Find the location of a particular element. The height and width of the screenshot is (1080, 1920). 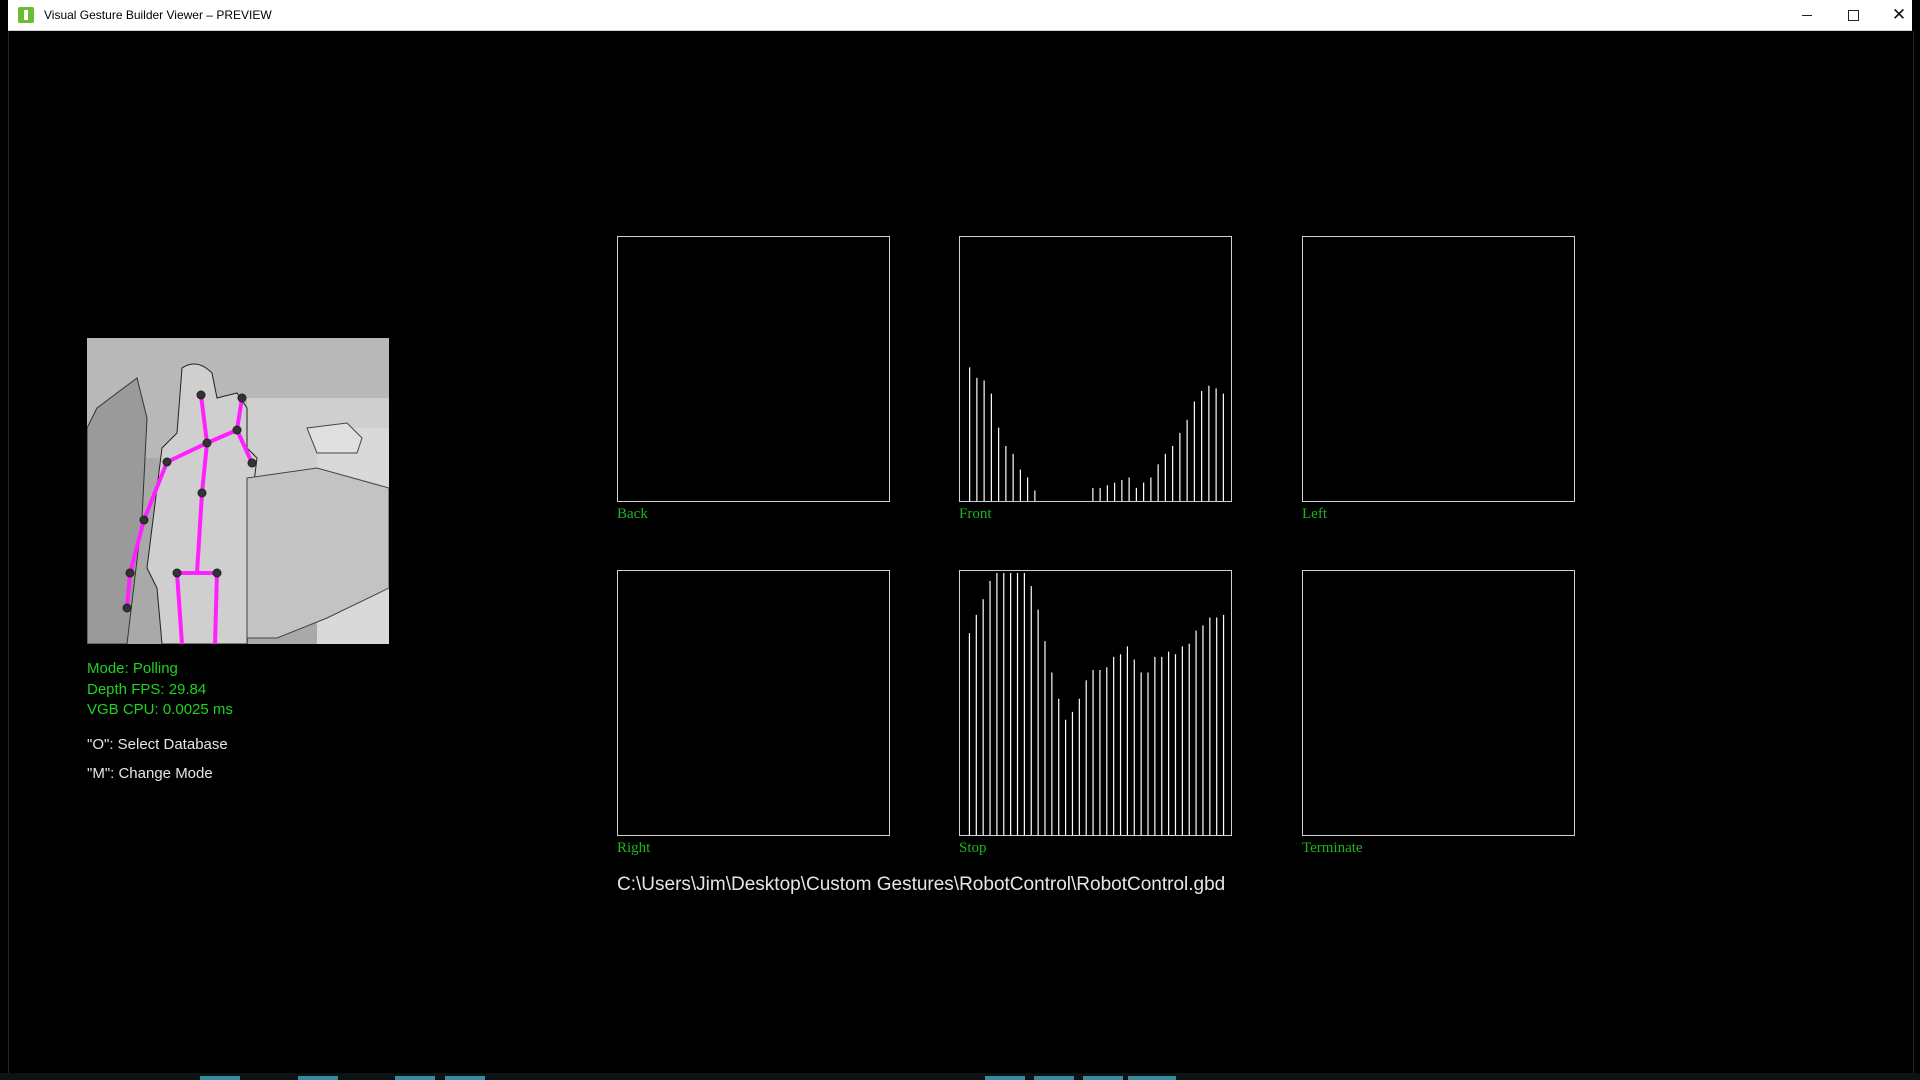

select-database-hint: "O": Select Database is located at coordinates (157, 744).